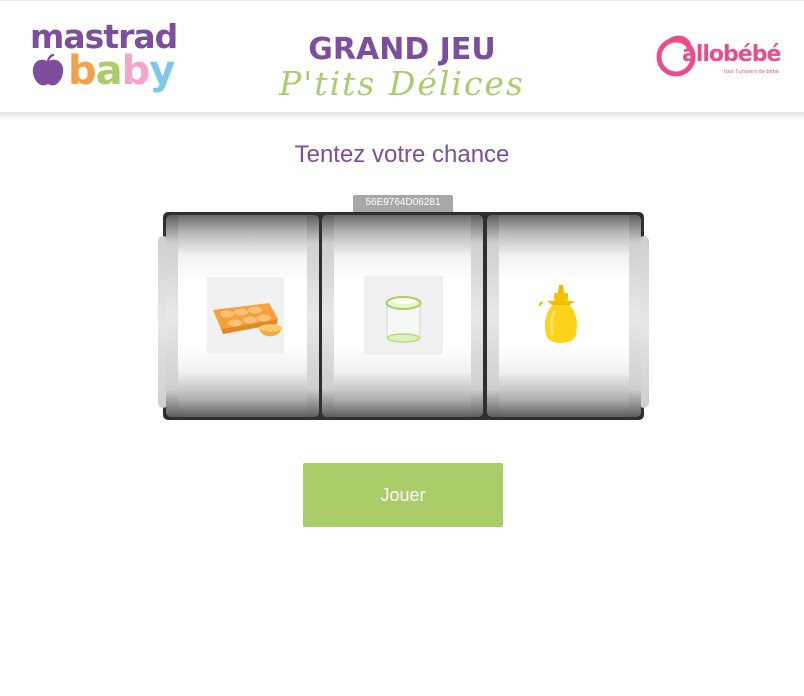 The width and height of the screenshot is (804, 696). I want to click on baby-logo-letter-a: a, so click(109, 71).